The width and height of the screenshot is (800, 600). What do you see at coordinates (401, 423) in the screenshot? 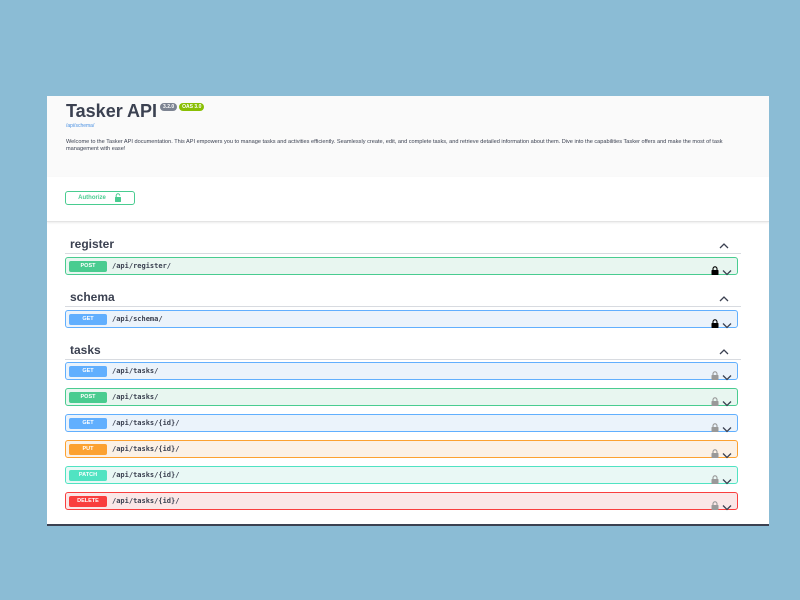
I see `operation-row: GET/api/tasks/{id}/` at bounding box center [401, 423].